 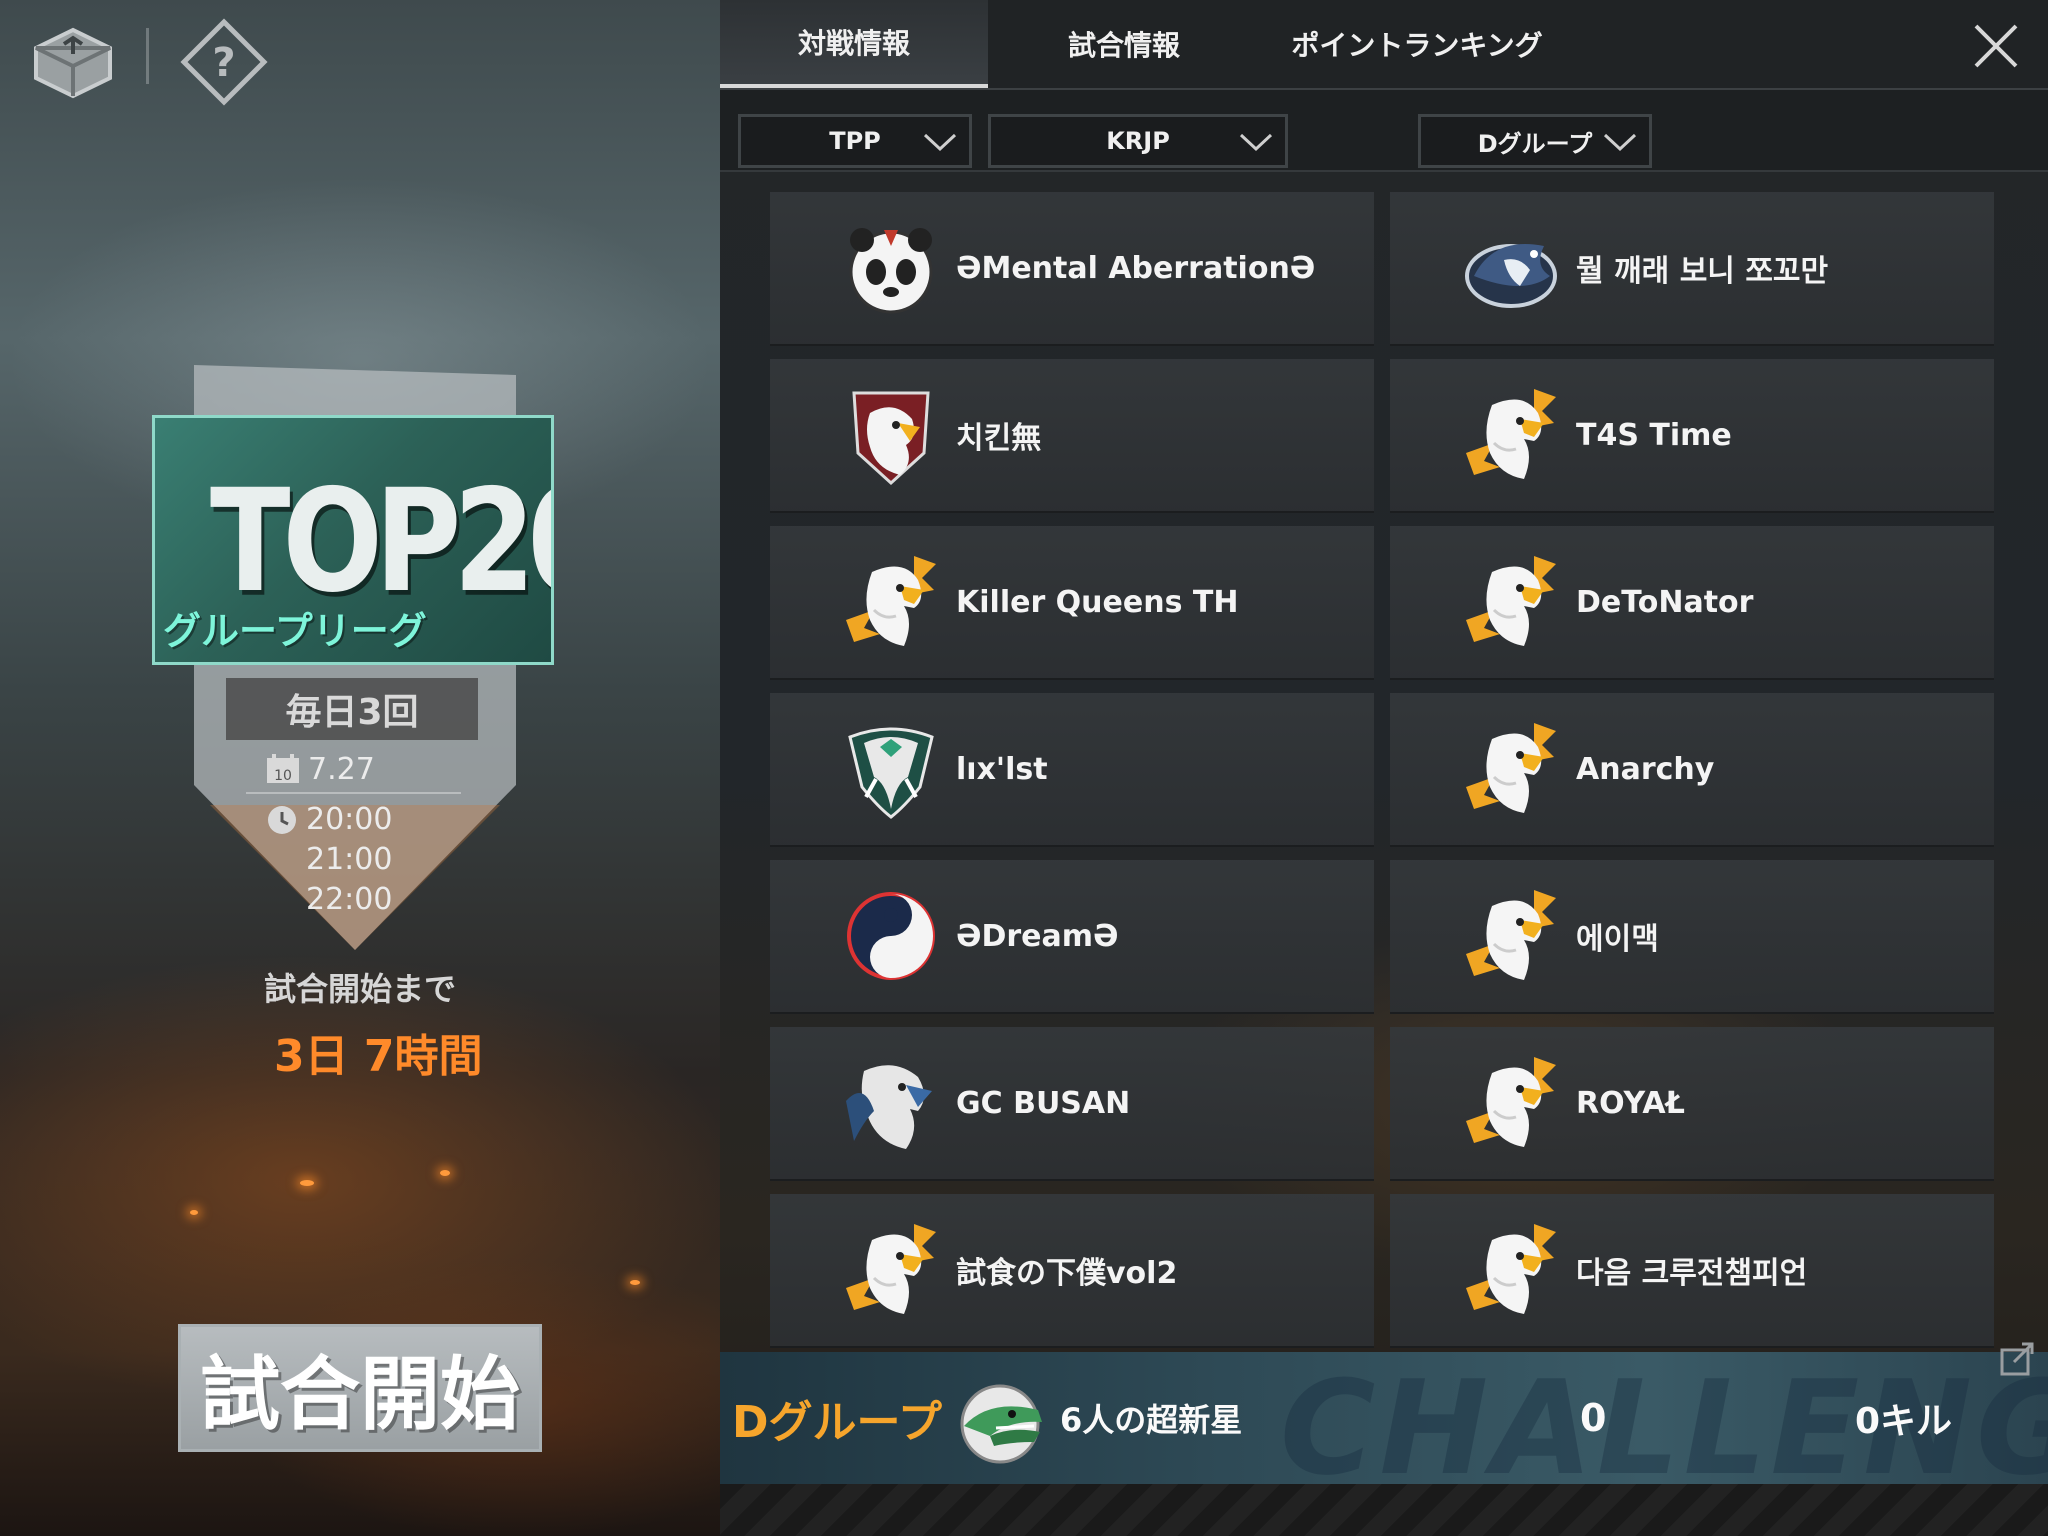 What do you see at coordinates (380, 541) in the screenshot?
I see `event-title: TOP20` at bounding box center [380, 541].